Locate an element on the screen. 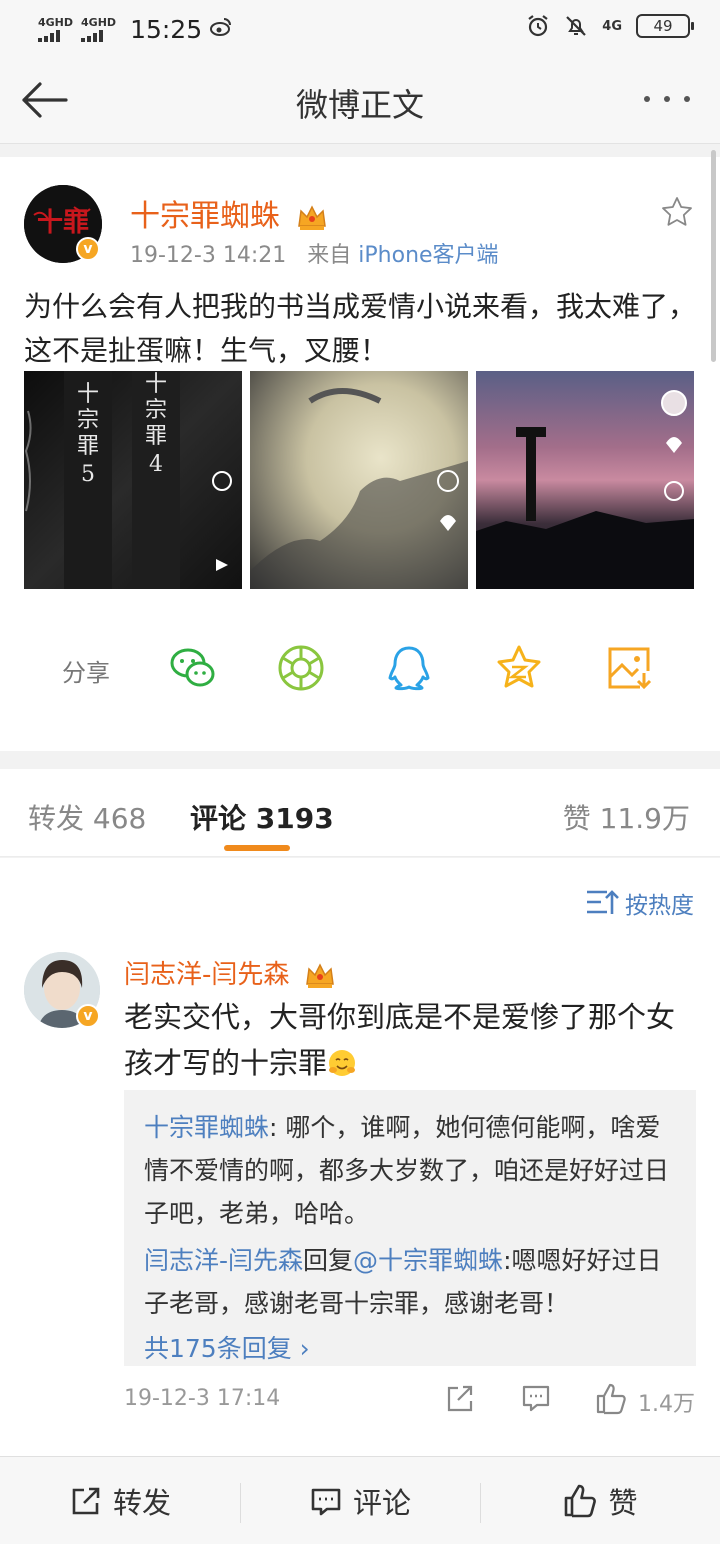 The height and width of the screenshot is (1544, 720). post-meta: 19-12-3 14:21 来自 iPhone客户端 is located at coordinates (314, 253).